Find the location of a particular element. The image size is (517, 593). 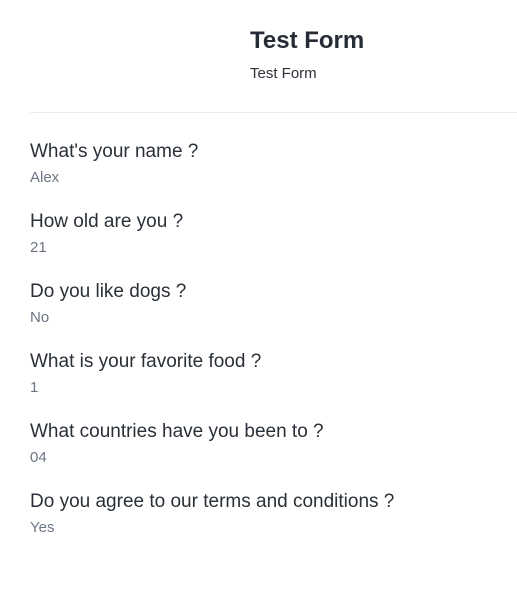

response-item: Do you like dogs ? No is located at coordinates (270, 315).